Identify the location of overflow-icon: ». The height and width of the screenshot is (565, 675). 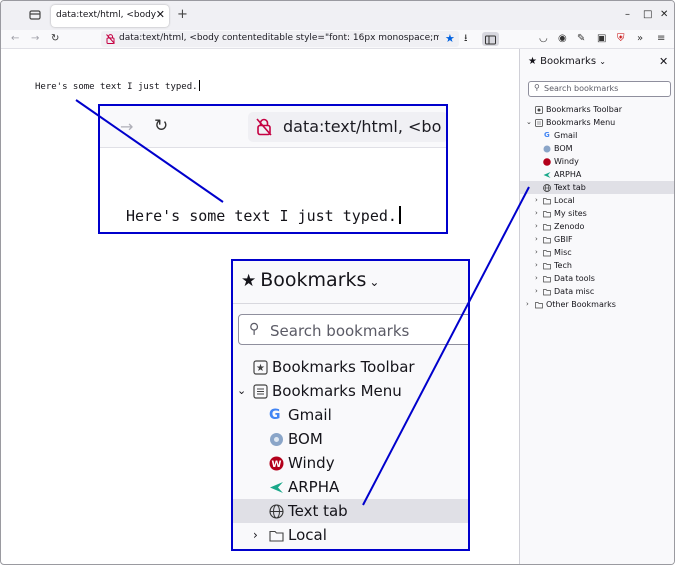
(640, 39).